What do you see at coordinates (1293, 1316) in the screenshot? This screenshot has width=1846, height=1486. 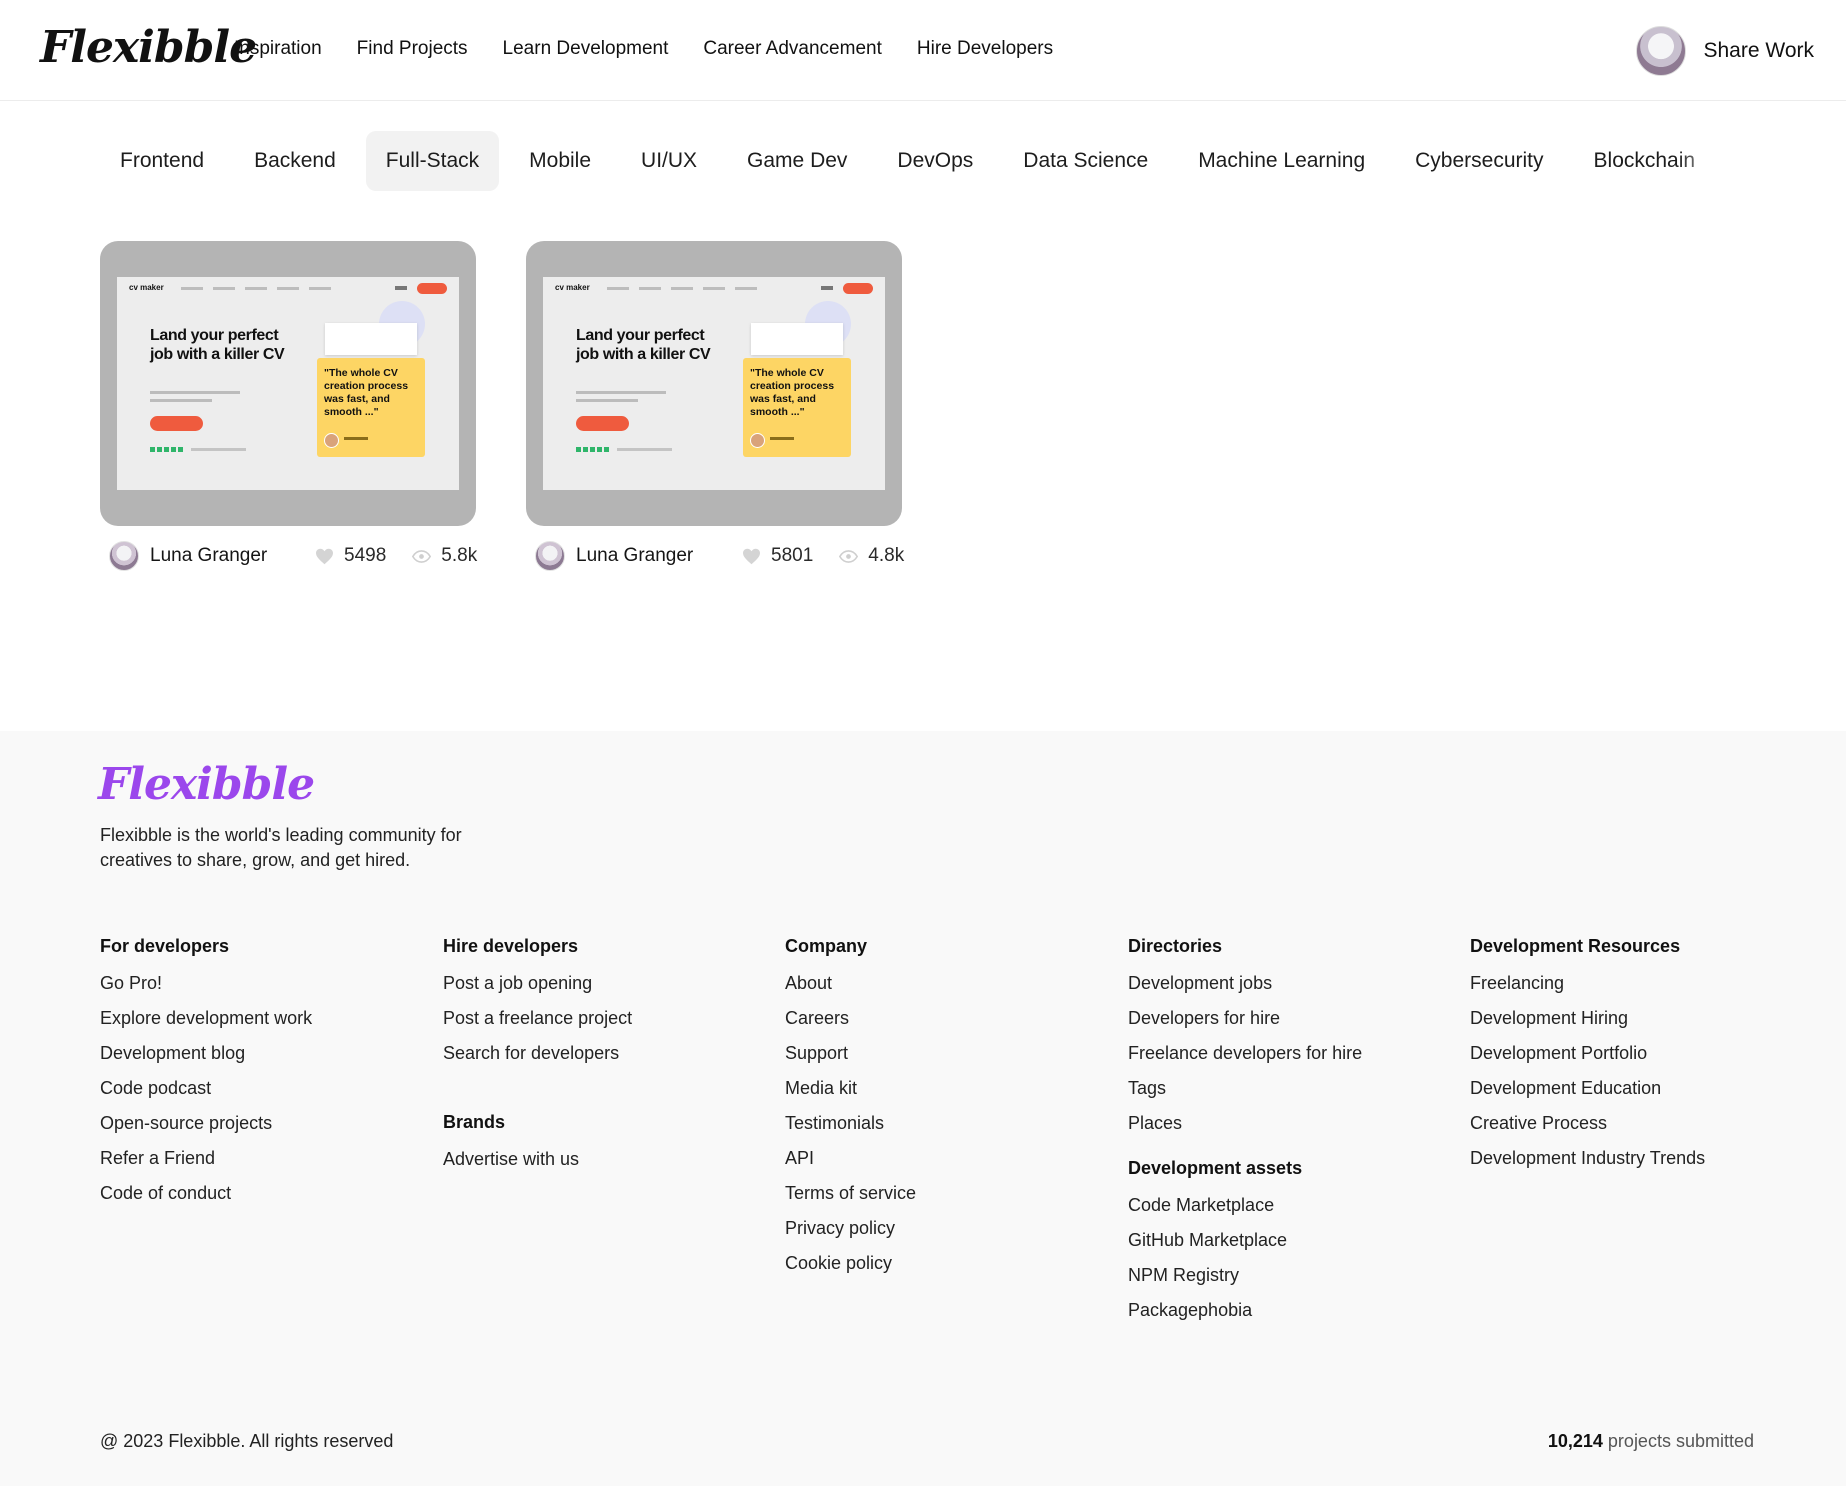 I see `footer-link: Packagephobia` at bounding box center [1293, 1316].